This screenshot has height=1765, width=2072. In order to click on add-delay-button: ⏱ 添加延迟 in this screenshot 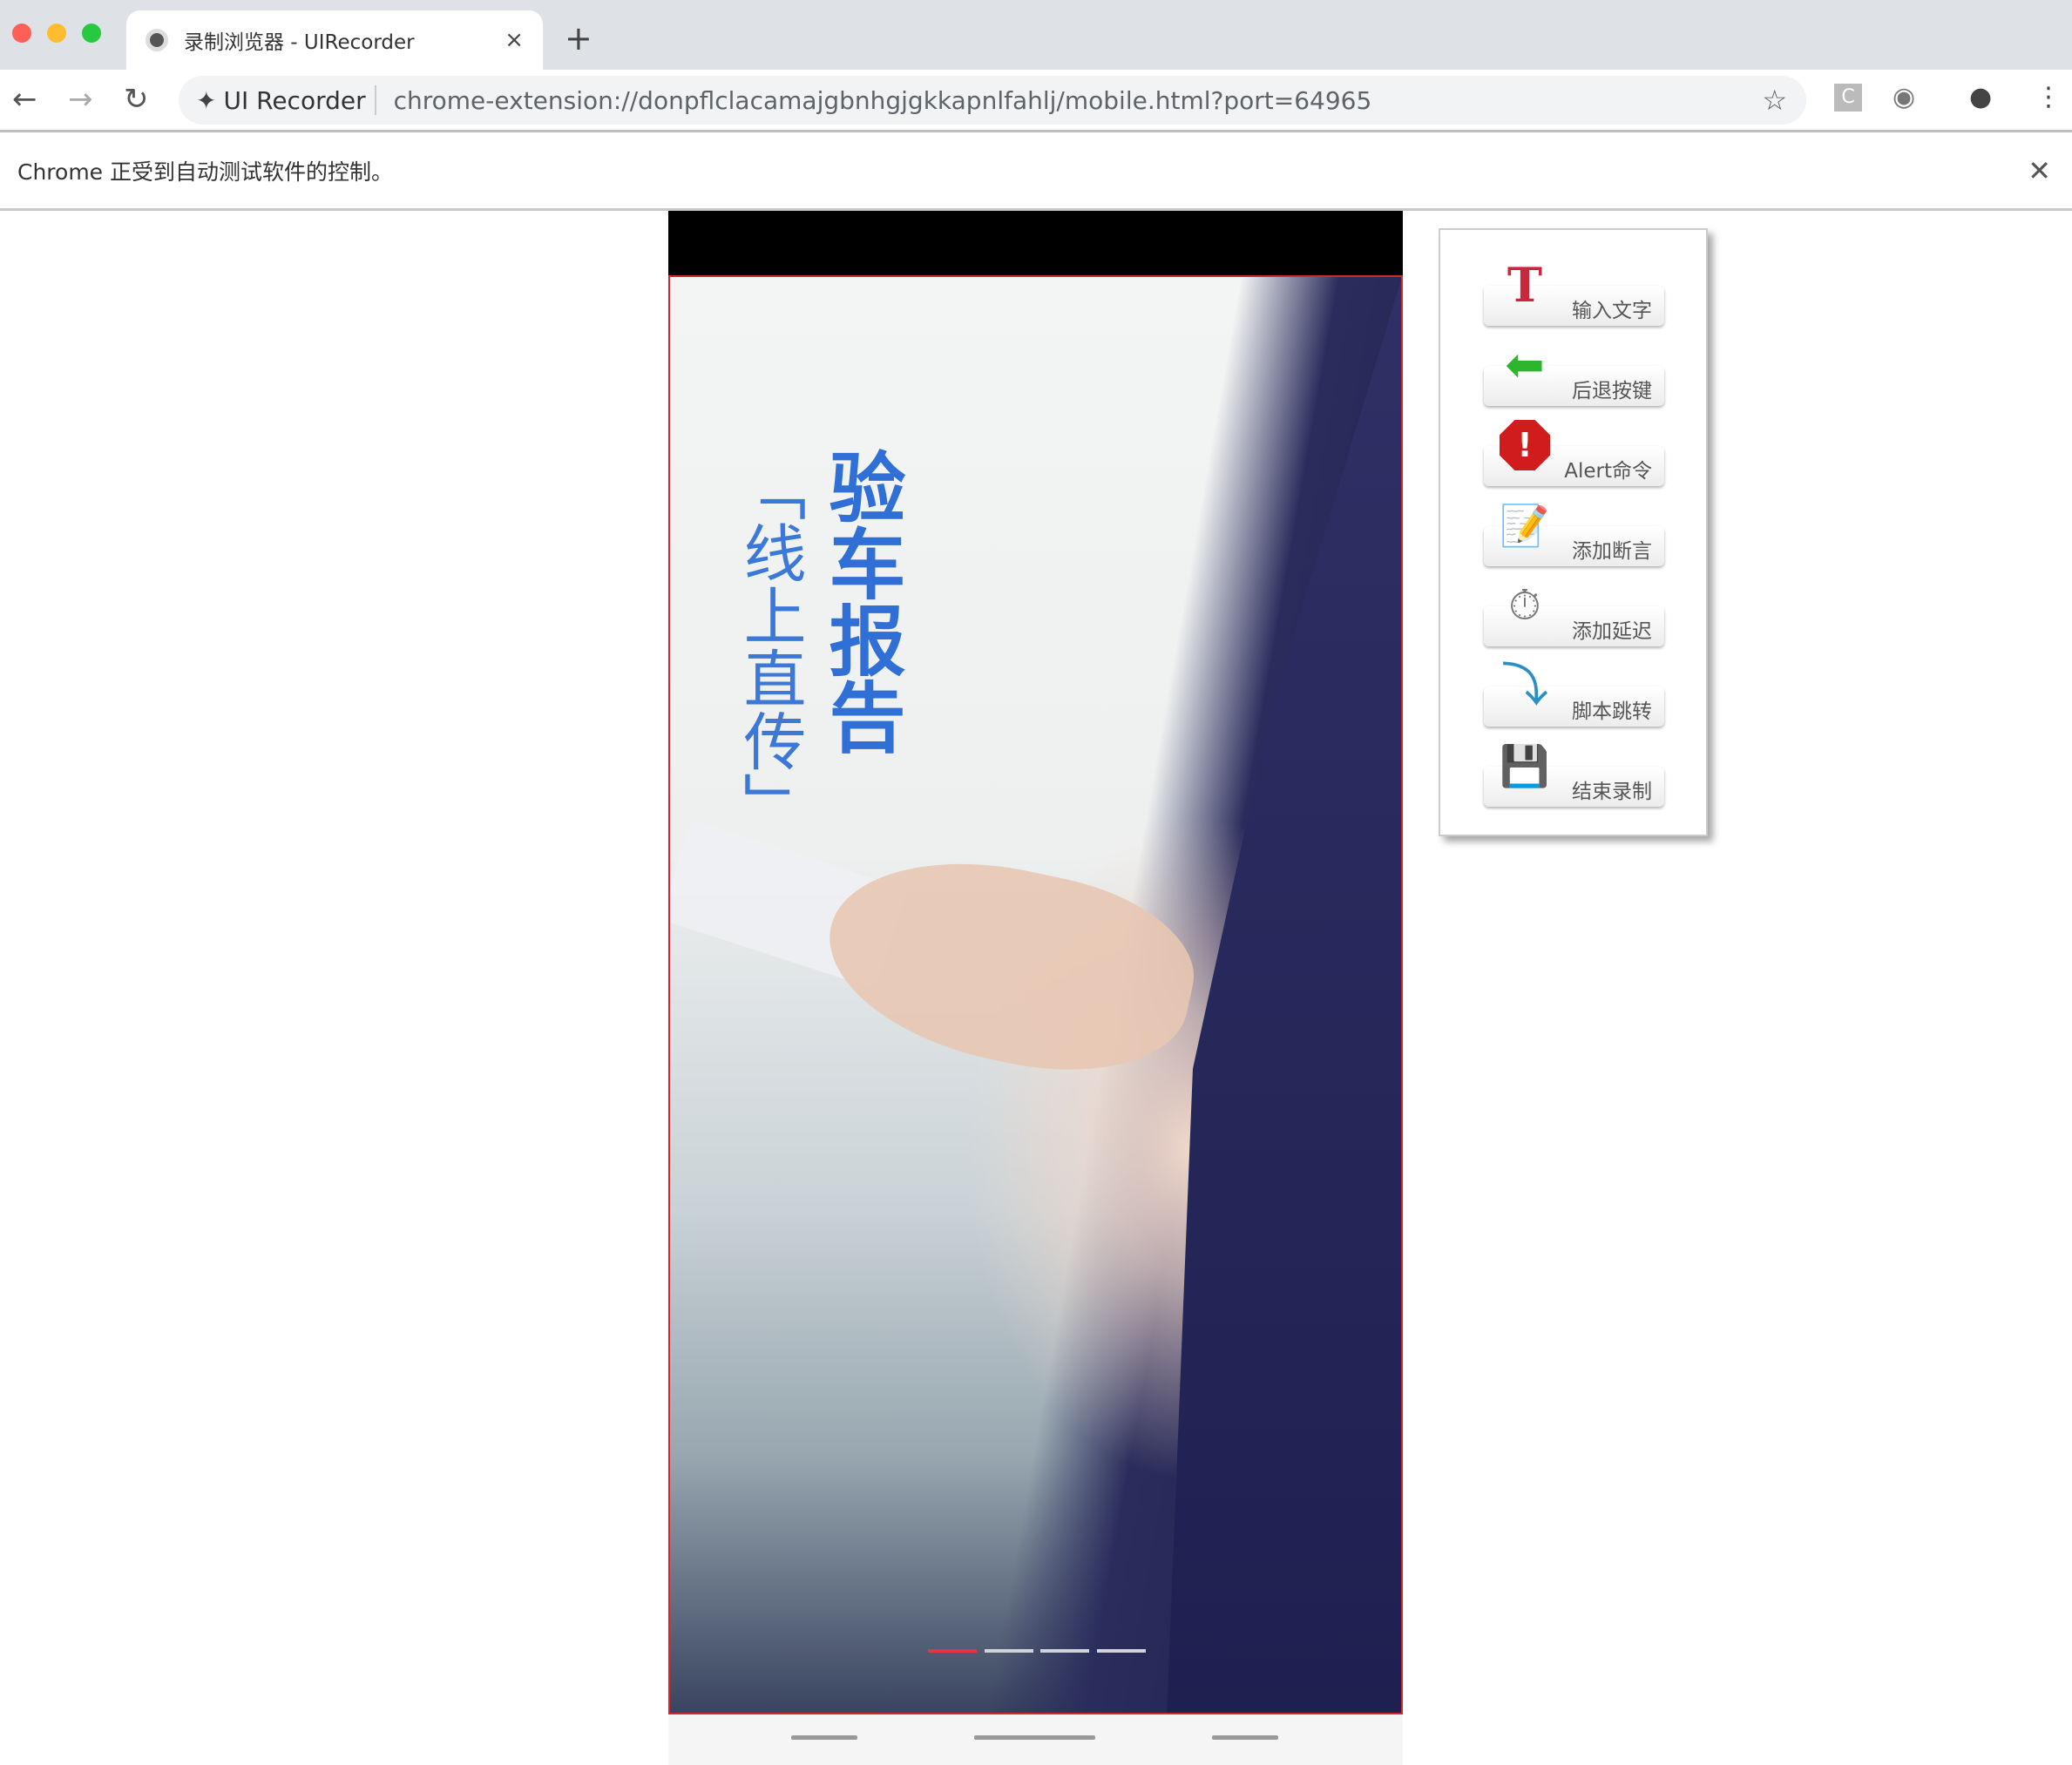, I will do `click(1574, 615)`.